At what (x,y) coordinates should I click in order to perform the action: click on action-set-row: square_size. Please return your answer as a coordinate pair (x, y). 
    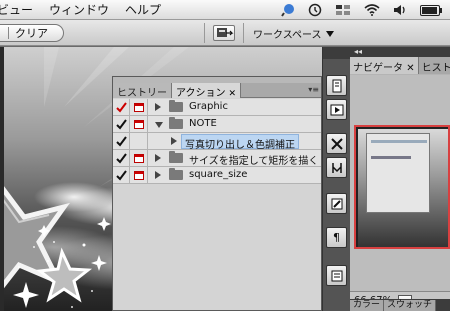
    Looking at the image, I should click on (217, 175).